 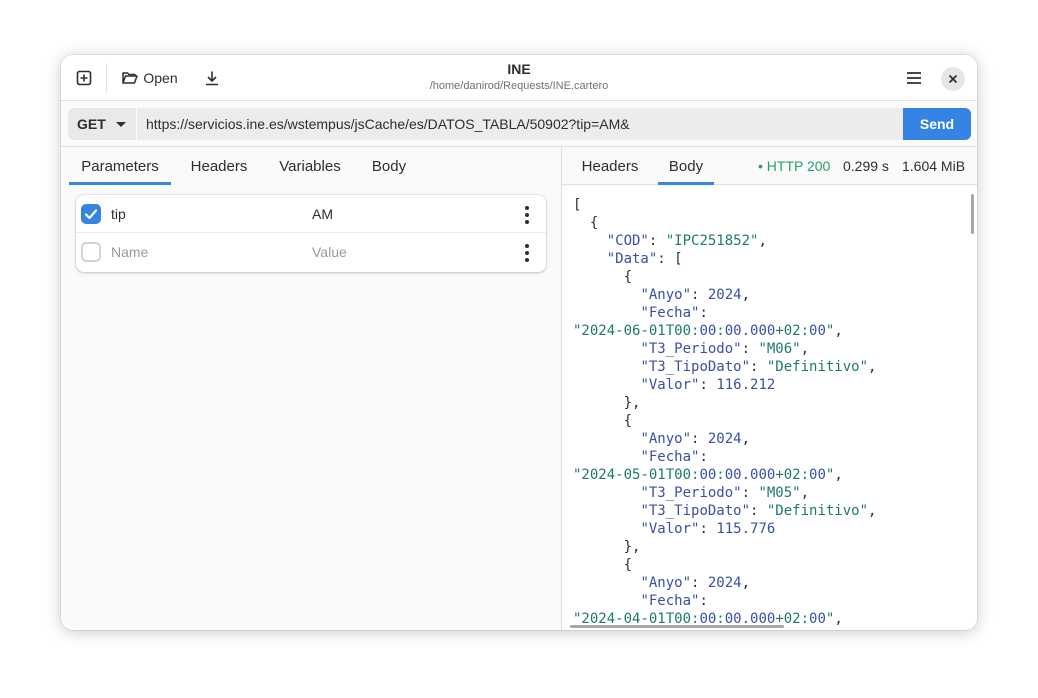 I want to click on open-button: Open, so click(x=150, y=78).